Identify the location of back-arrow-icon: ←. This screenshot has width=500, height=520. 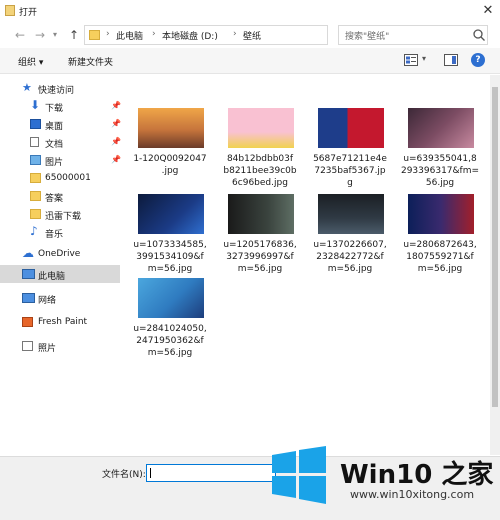
(20, 35).